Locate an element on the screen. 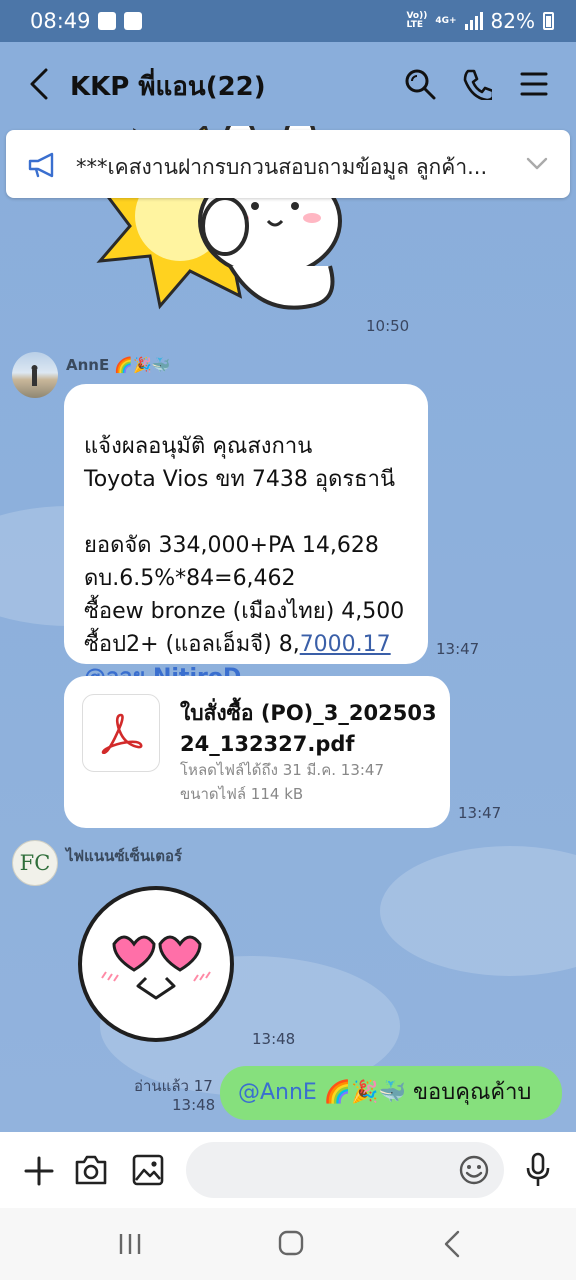 This screenshot has height=1280, width=576. heart-eyes-sticker is located at coordinates (156, 965).